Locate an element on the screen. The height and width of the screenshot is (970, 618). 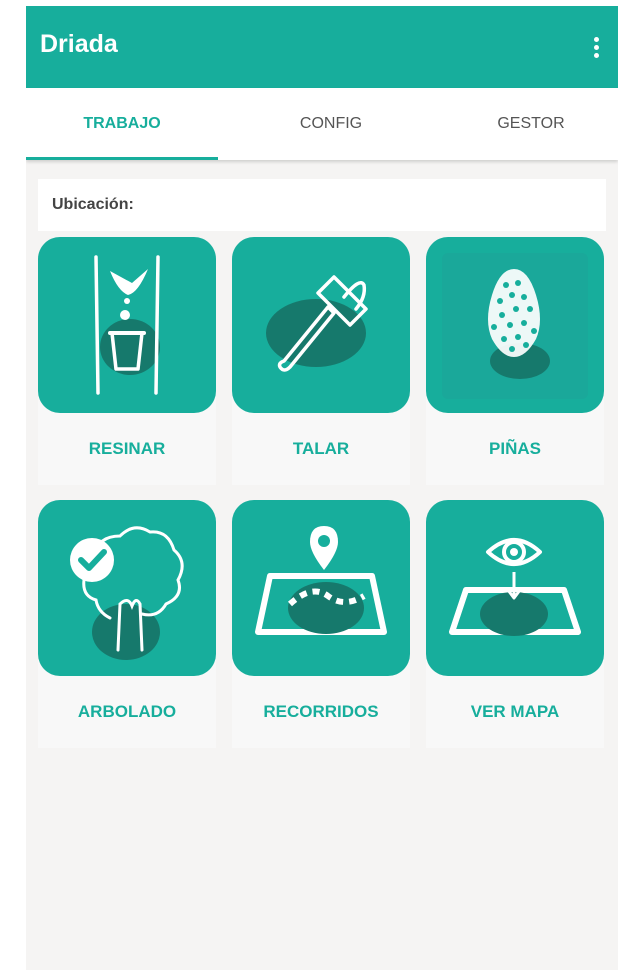
ver-mapa-button: VER MAPA is located at coordinates (515, 624).